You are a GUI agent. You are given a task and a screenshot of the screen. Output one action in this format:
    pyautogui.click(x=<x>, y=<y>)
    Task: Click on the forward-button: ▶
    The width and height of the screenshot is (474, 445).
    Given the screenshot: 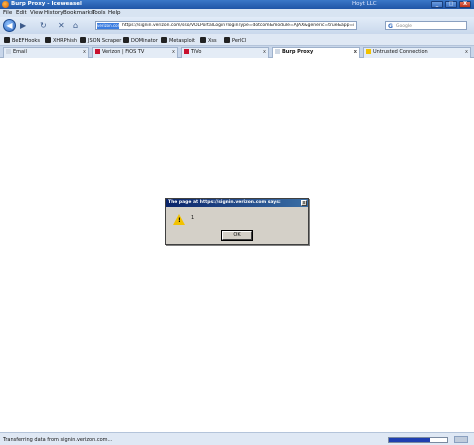 What is the action you would take?
    pyautogui.click(x=23, y=25)
    